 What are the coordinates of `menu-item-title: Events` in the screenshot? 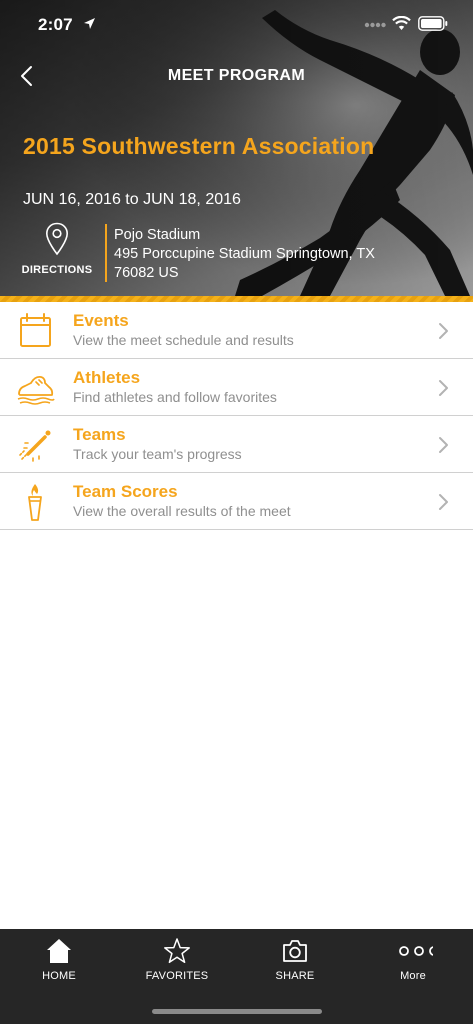 It's located at (101, 320).